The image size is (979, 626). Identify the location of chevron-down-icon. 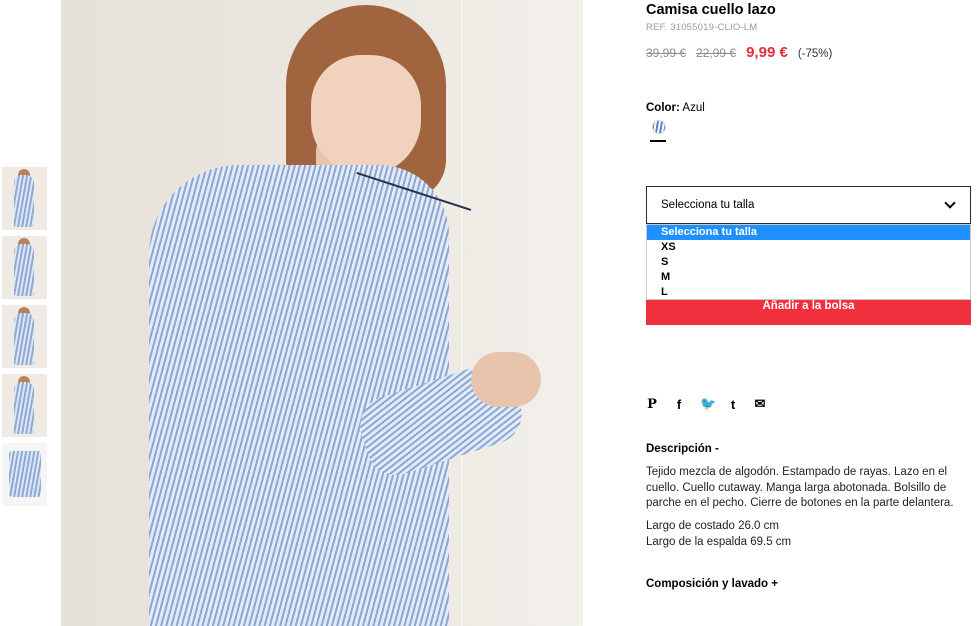
(950, 203).